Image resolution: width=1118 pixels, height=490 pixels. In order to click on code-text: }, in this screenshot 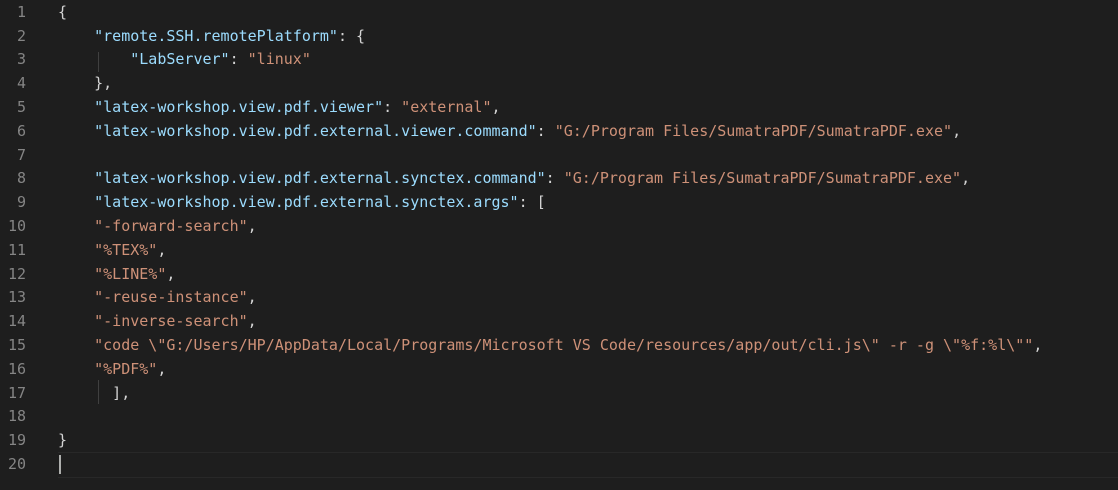, I will do `click(85, 83)`.